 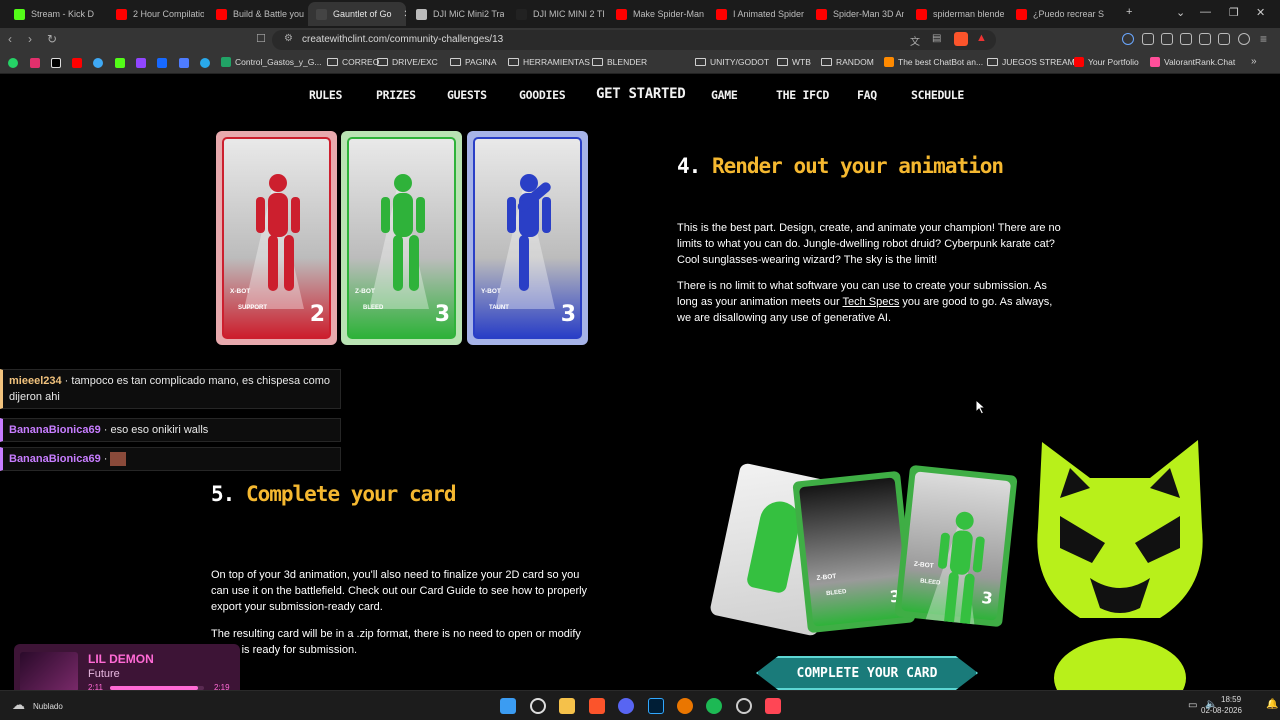 What do you see at coordinates (334, 494) in the screenshot?
I see `section-5-heading: 5. Complete your card` at bounding box center [334, 494].